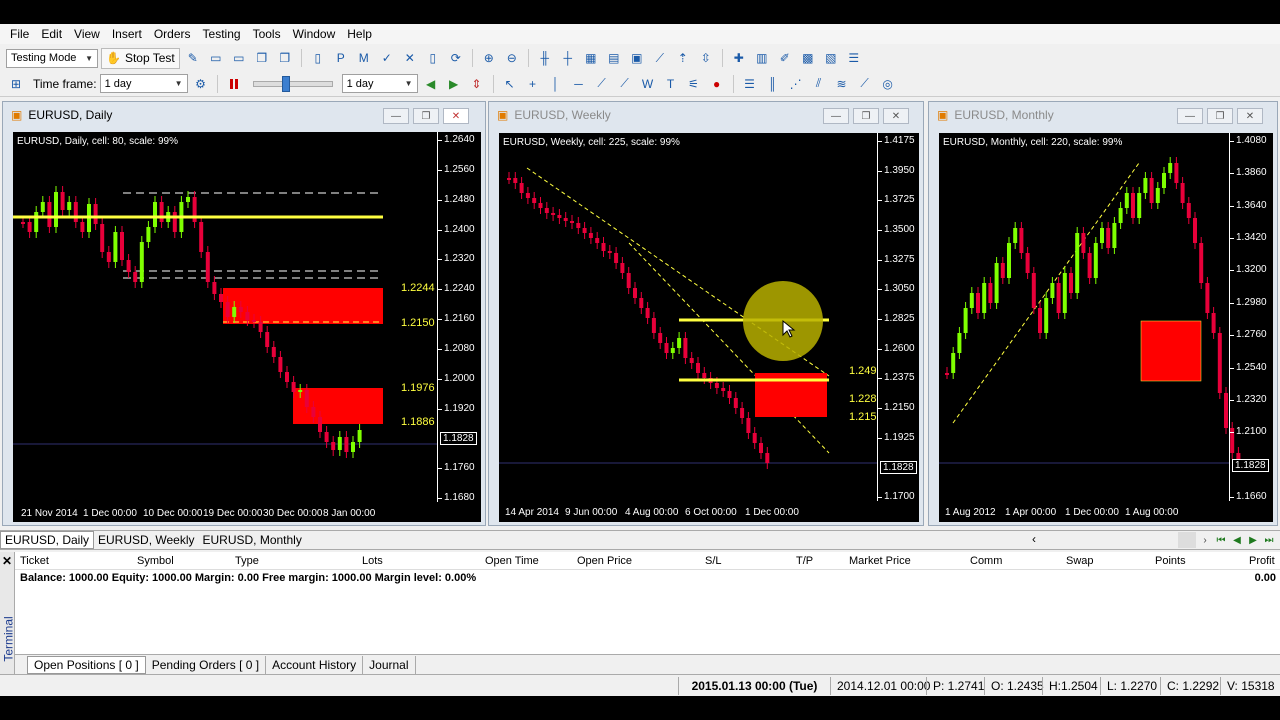  I want to click on col-lots: Lots, so click(372, 561).